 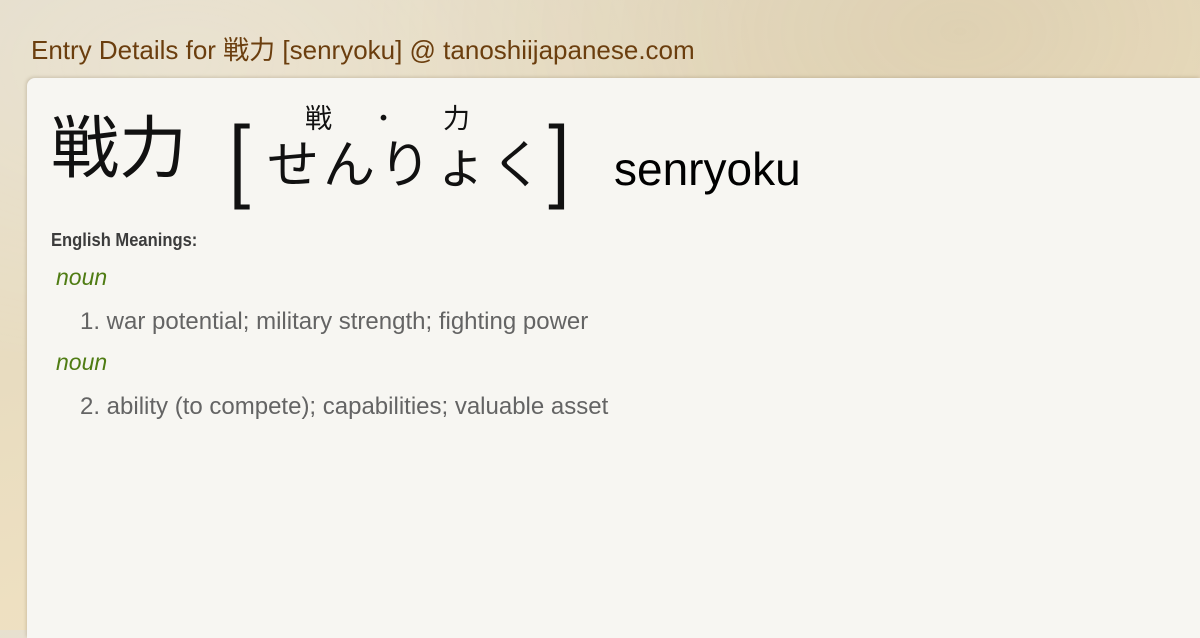 I want to click on headword: 戦力, so click(x=119, y=149).